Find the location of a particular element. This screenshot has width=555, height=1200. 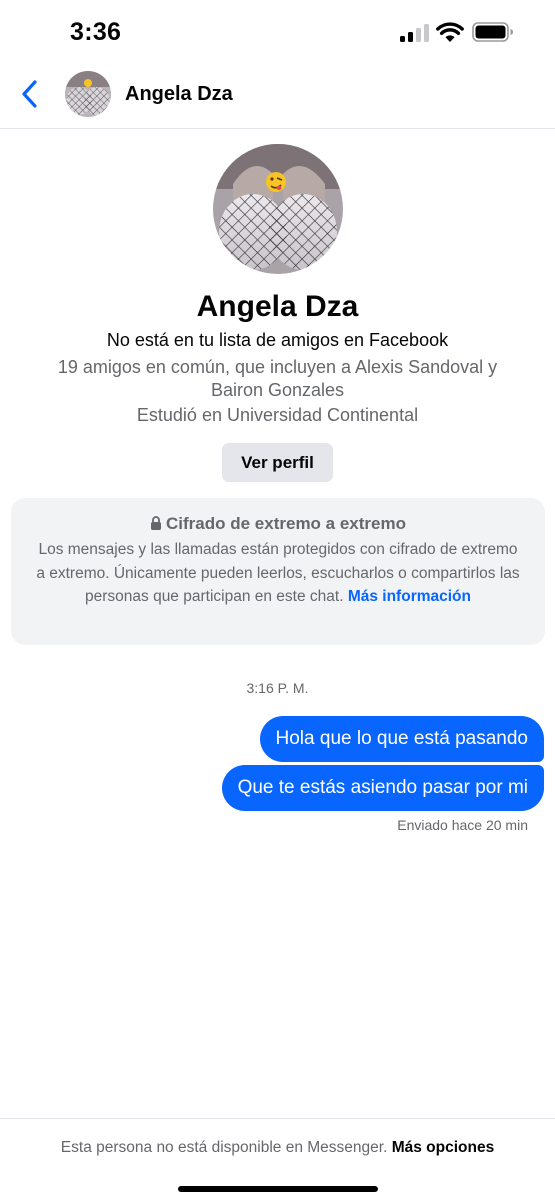

home-indicator is located at coordinates (278, 1189).